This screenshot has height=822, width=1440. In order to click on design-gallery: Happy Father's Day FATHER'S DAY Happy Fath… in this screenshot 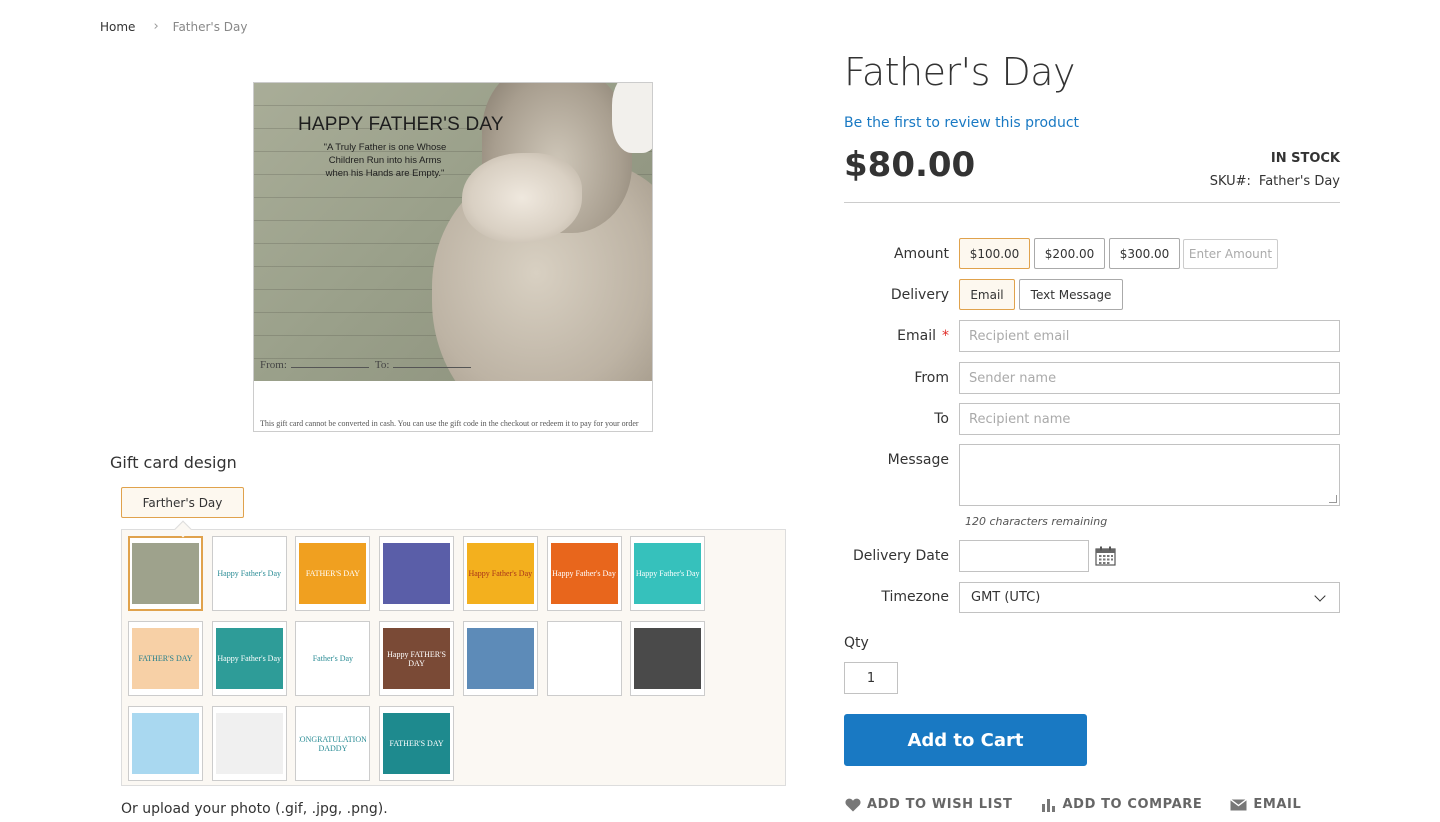, I will do `click(453, 657)`.